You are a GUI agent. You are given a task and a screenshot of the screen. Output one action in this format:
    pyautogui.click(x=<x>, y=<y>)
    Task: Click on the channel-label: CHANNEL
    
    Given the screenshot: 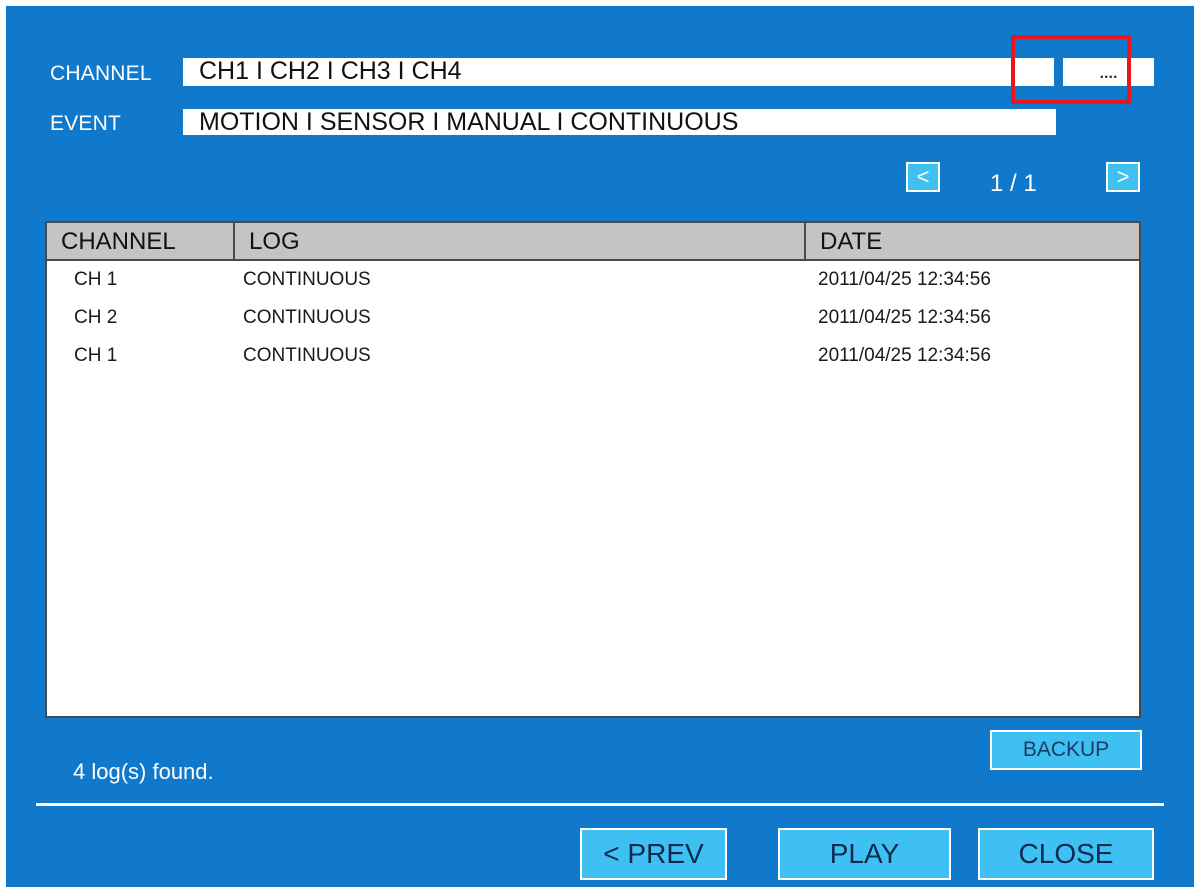 What is the action you would take?
    pyautogui.click(x=101, y=73)
    